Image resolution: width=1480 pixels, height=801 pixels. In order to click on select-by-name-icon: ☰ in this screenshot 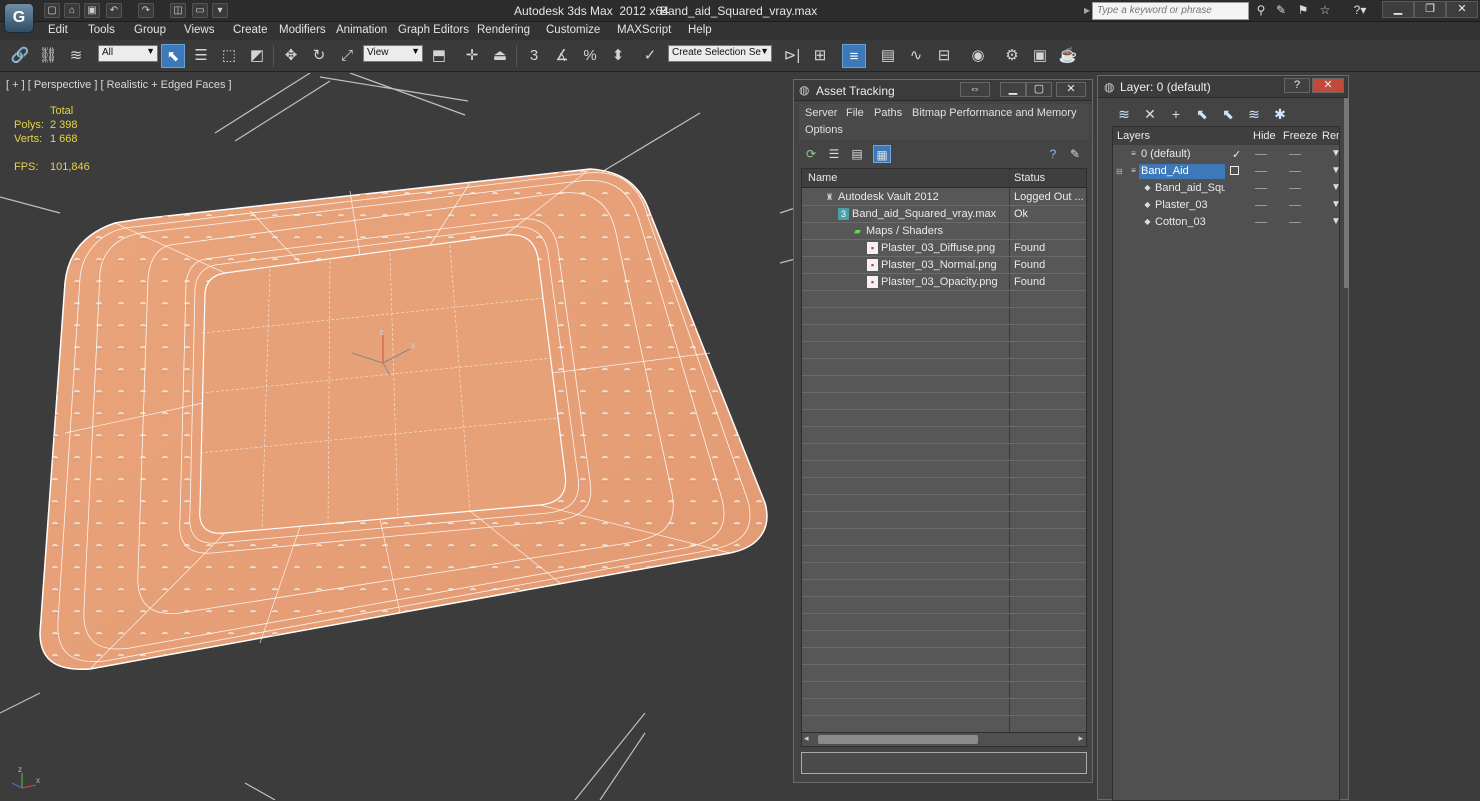, I will do `click(201, 56)`.